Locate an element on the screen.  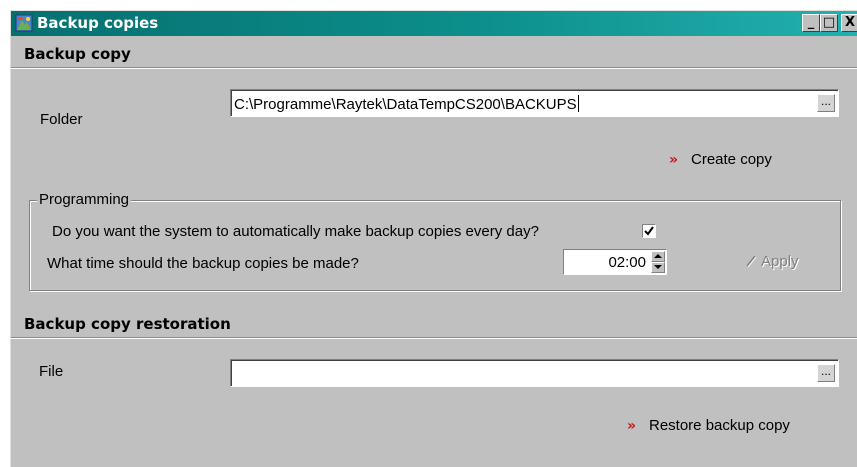
window-title: Backup copies is located at coordinates (98, 23).